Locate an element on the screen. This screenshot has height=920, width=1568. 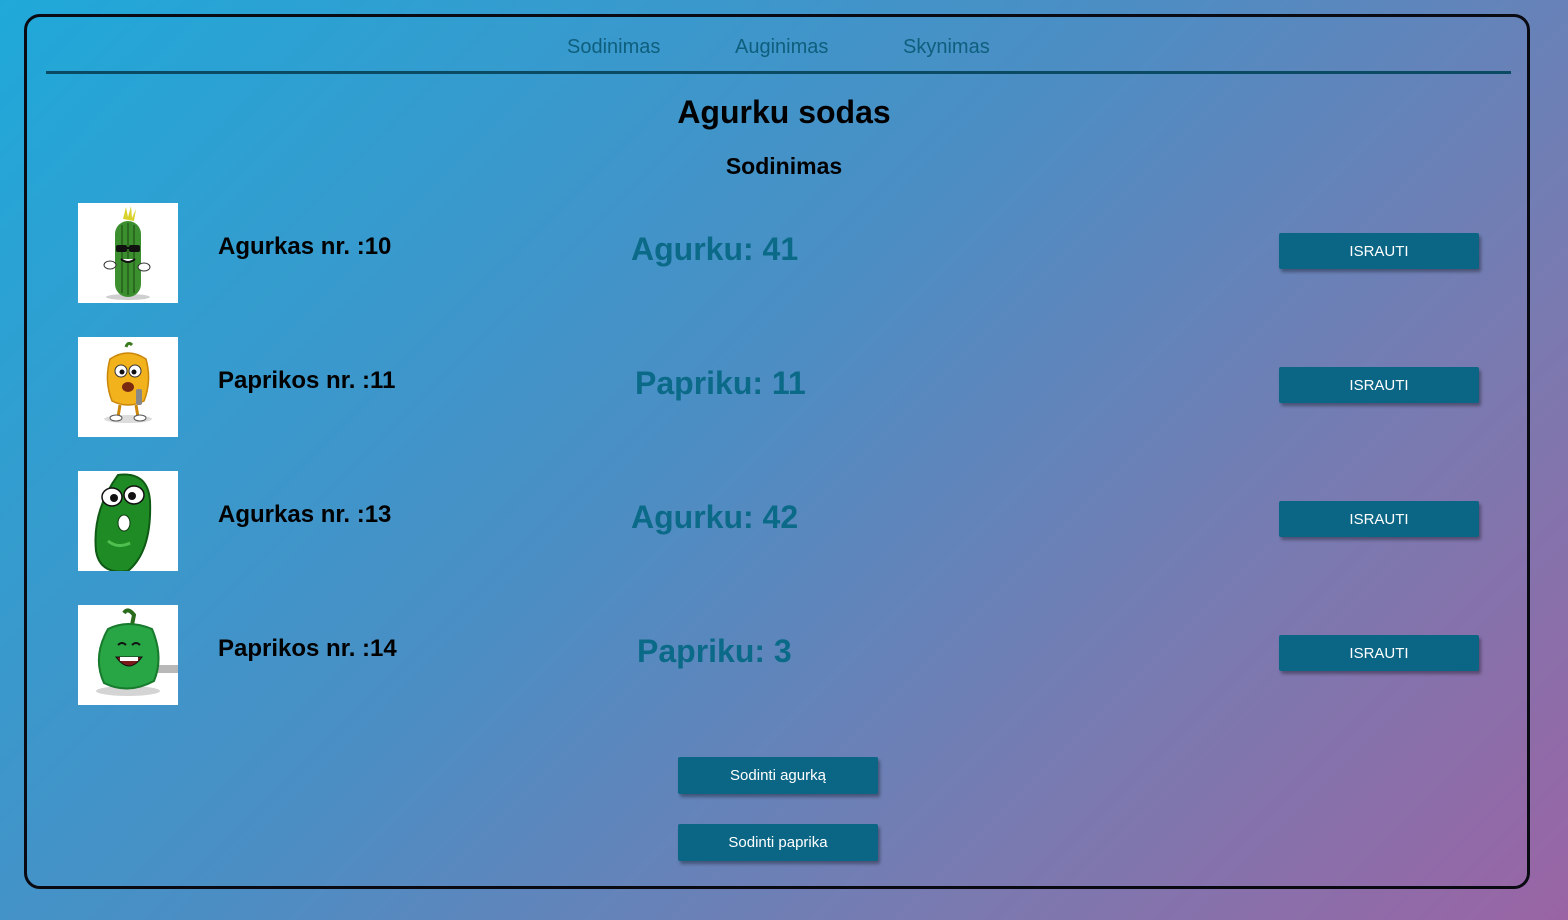
top-nav: Sodinimas Auginimas Skynimas is located at coordinates (778, 51).